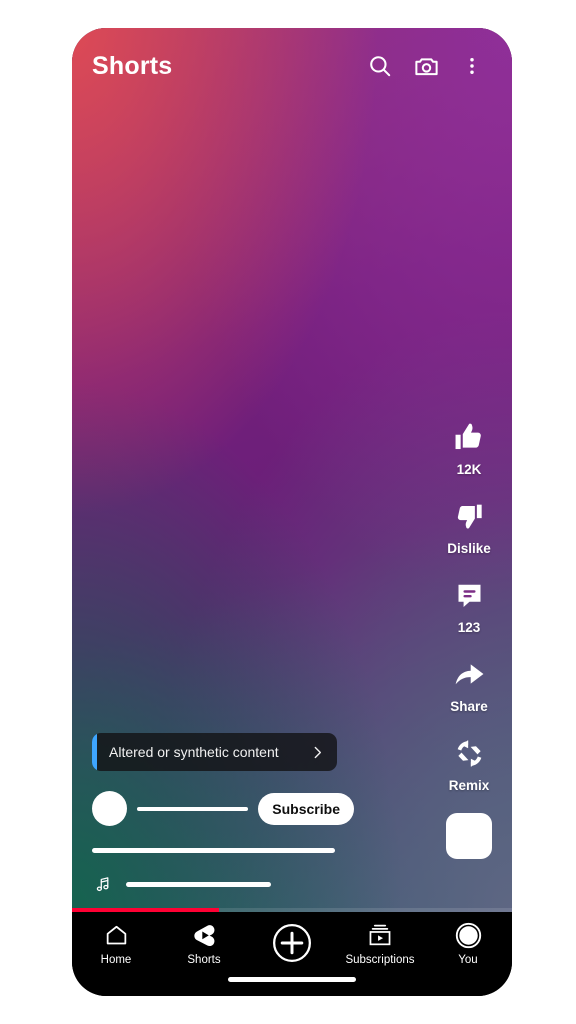  I want to click on share-button: Share, so click(469, 683).